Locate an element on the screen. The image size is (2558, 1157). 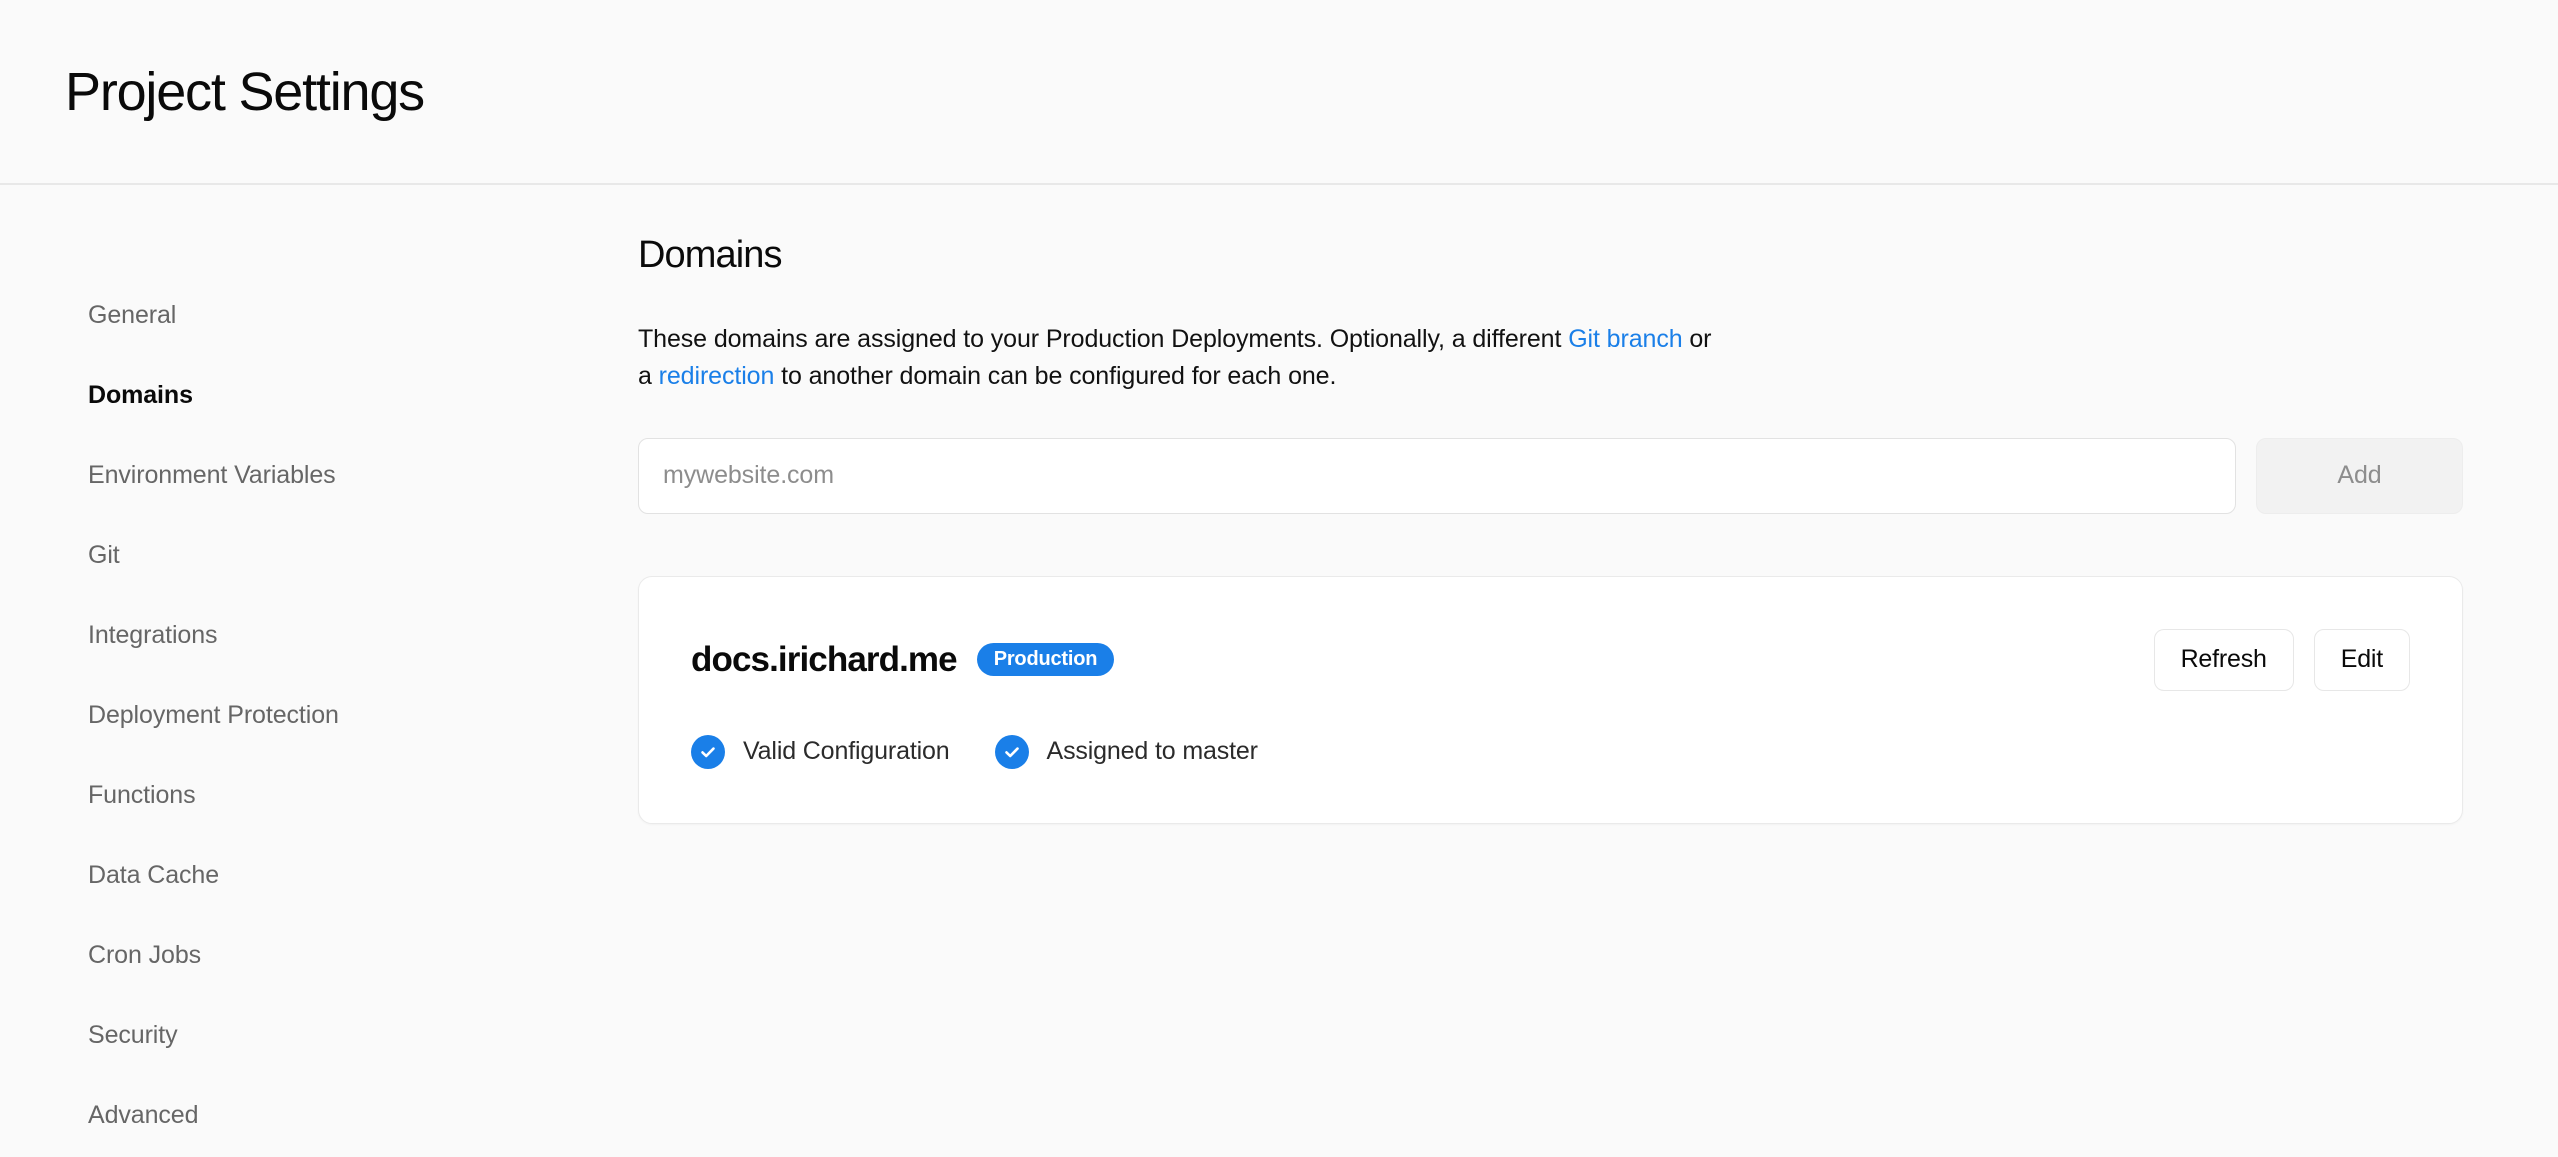
add-domain-row: Add is located at coordinates (1550, 475).